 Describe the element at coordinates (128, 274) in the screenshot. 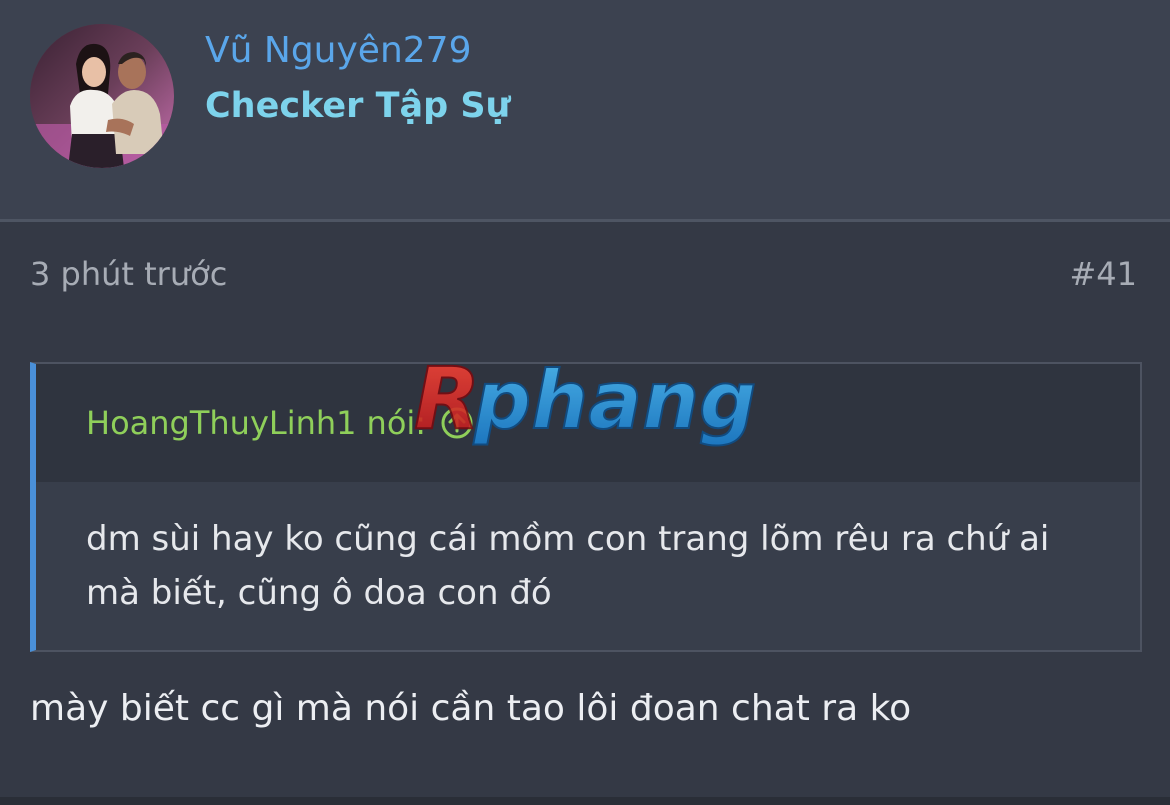

I see `post-timestamp: 3 phút trước` at that location.